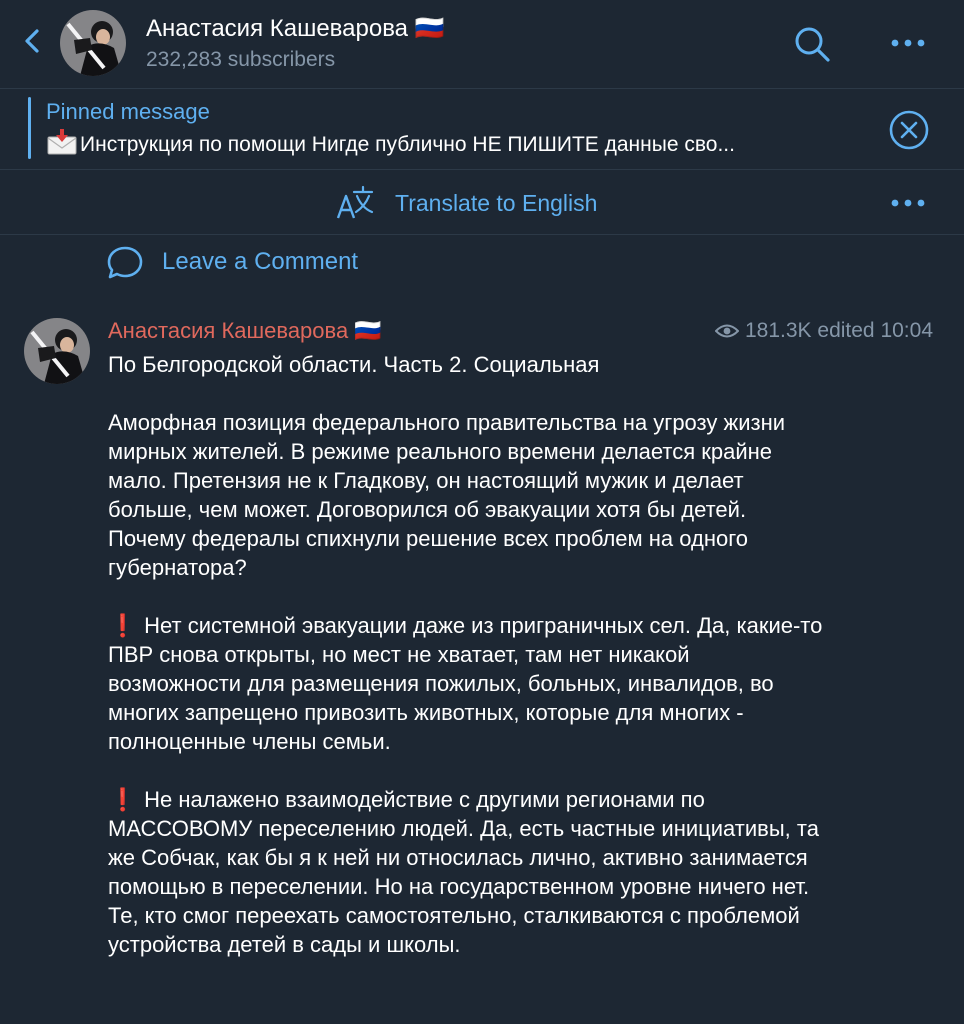 The width and height of the screenshot is (964, 1024). Describe the element at coordinates (908, 43) in the screenshot. I see `more-options-icon` at that location.